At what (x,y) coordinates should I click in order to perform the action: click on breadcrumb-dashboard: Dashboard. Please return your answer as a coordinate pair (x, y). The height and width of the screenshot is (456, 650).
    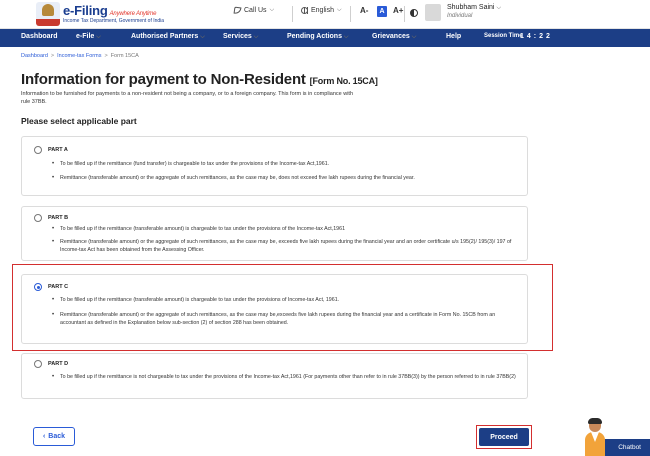
    Looking at the image, I should click on (34, 56).